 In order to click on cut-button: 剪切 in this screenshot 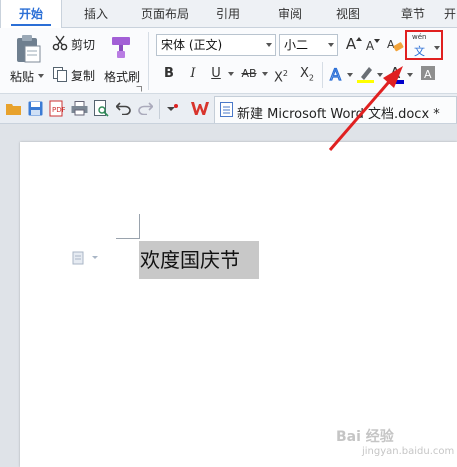, I will do `click(83, 44)`.